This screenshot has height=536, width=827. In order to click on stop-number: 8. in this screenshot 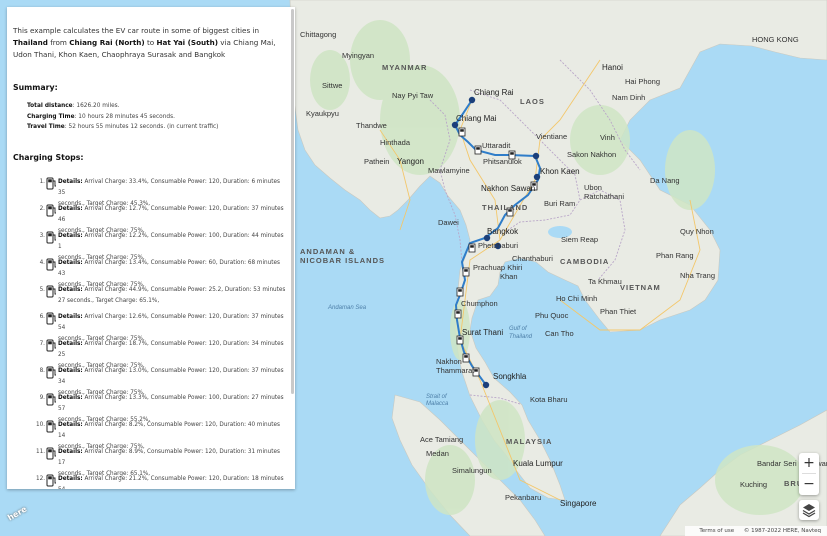, I will do `click(42, 371)`.